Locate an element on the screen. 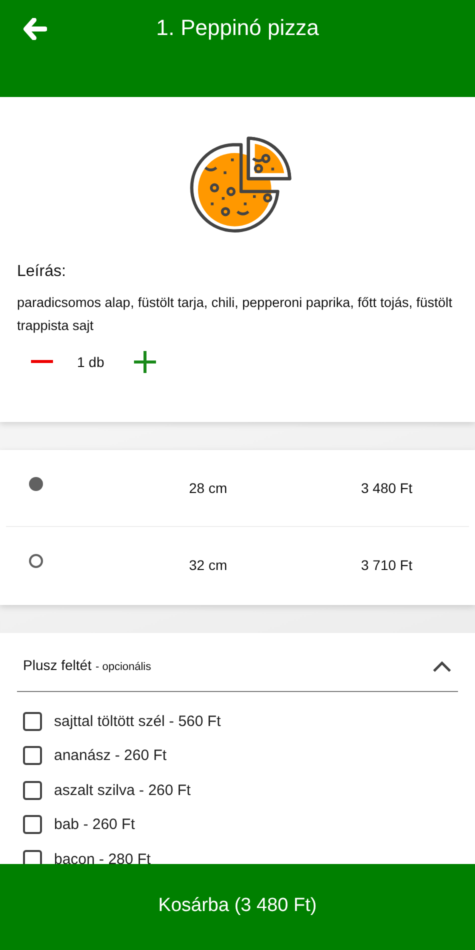 This screenshot has height=950, width=475. extra-option-label: sajttal töltött szél - 560 Ft is located at coordinates (137, 721).